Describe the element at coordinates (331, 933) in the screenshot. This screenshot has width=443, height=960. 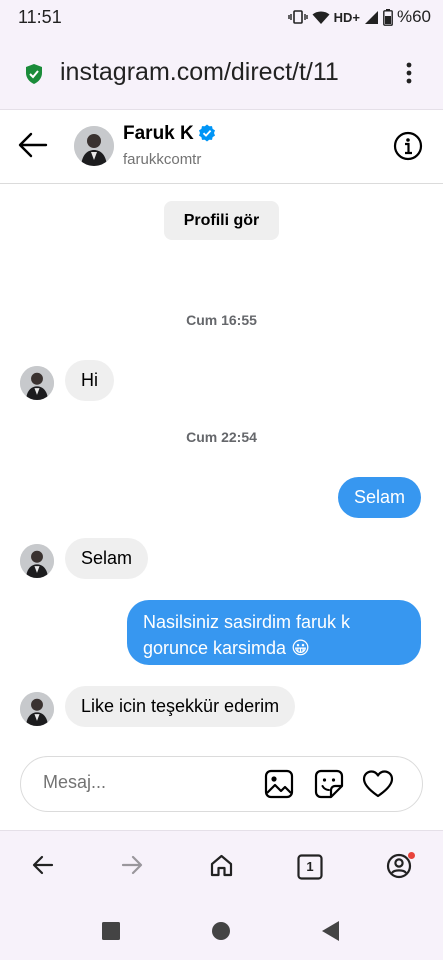
I see `system-back-icon` at that location.